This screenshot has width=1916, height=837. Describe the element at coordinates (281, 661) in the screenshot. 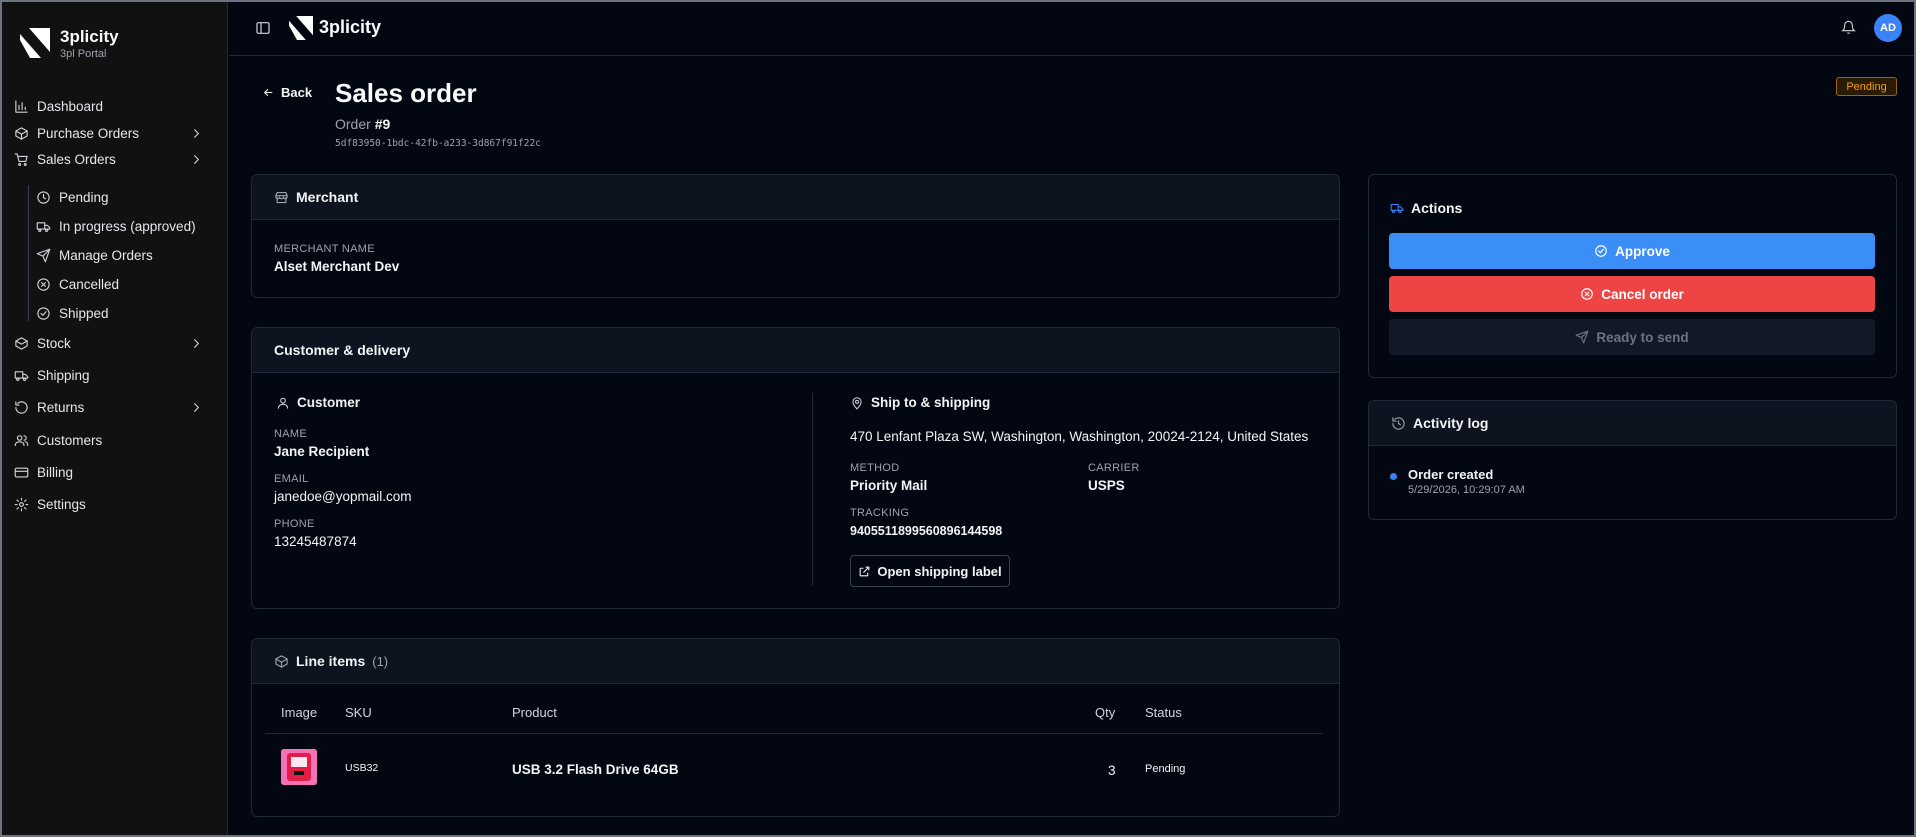

I see `package-icon` at that location.